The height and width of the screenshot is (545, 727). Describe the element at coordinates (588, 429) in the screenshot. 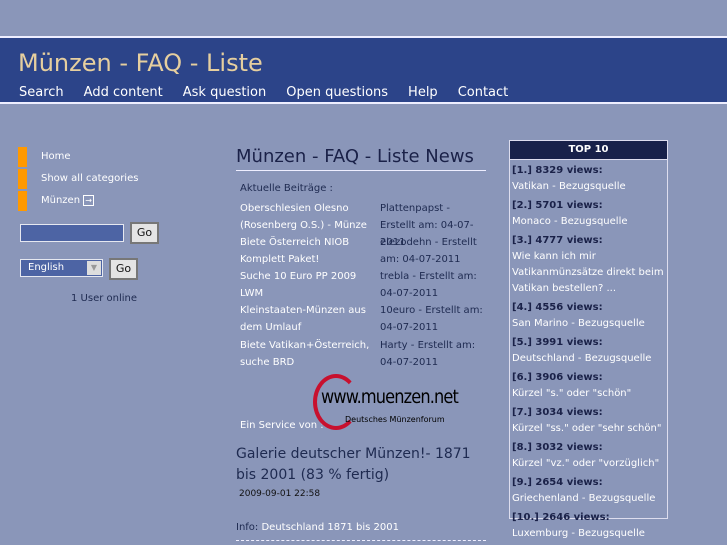

I see `top10-question-link: Kürzel "ss." oder "sehr schön"` at that location.